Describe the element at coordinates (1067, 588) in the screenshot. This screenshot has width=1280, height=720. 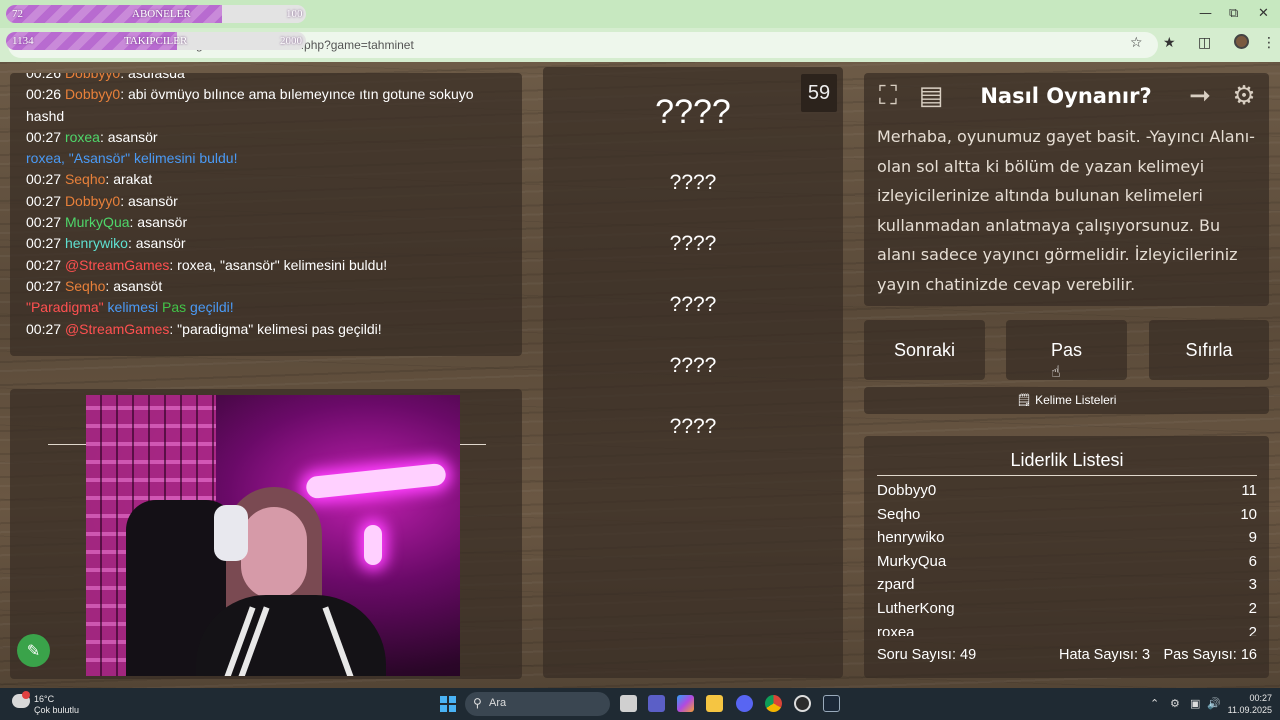
I see `leaderboard-row: zpard 3` at that location.